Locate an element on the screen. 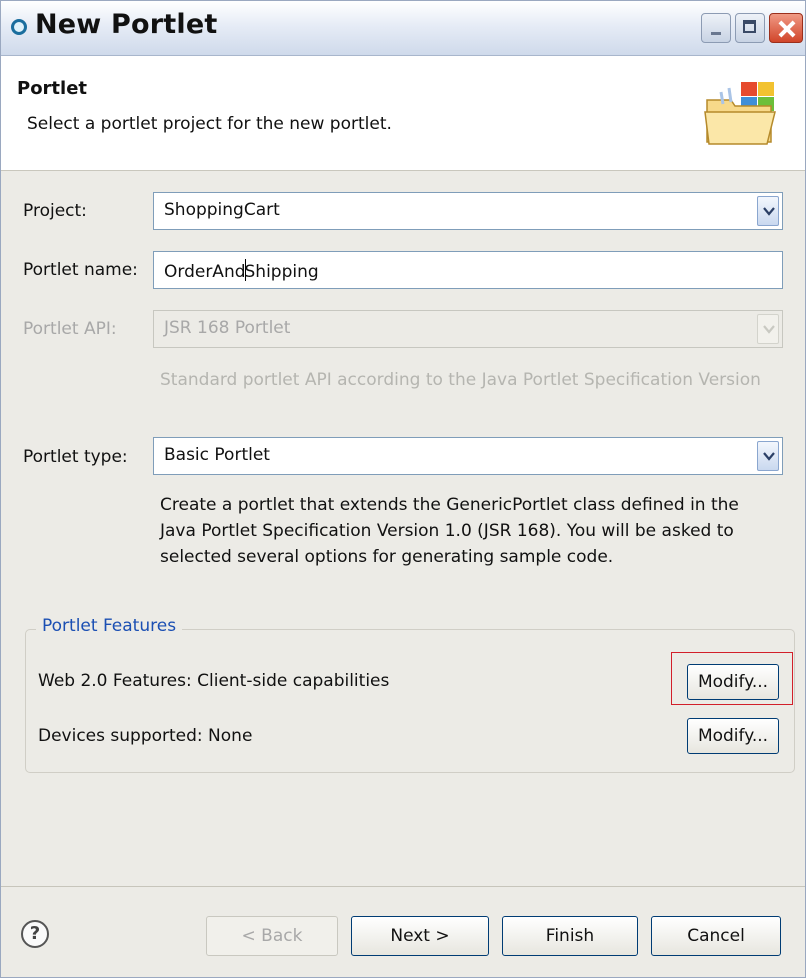 This screenshot has height=978, width=806. project-label: Project: is located at coordinates (55, 211).